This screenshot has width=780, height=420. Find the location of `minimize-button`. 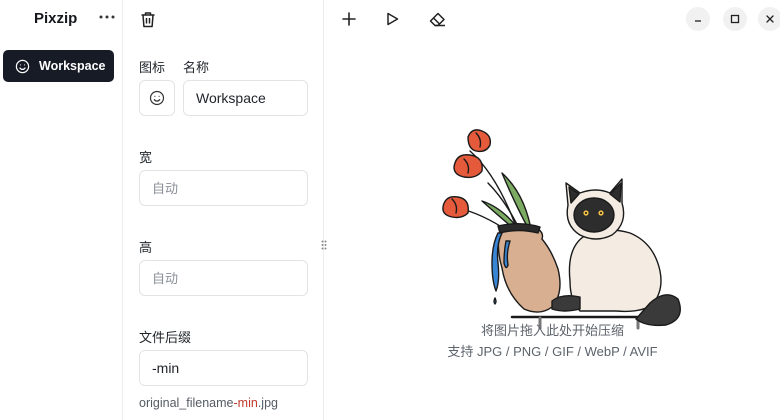

minimize-button is located at coordinates (698, 19).